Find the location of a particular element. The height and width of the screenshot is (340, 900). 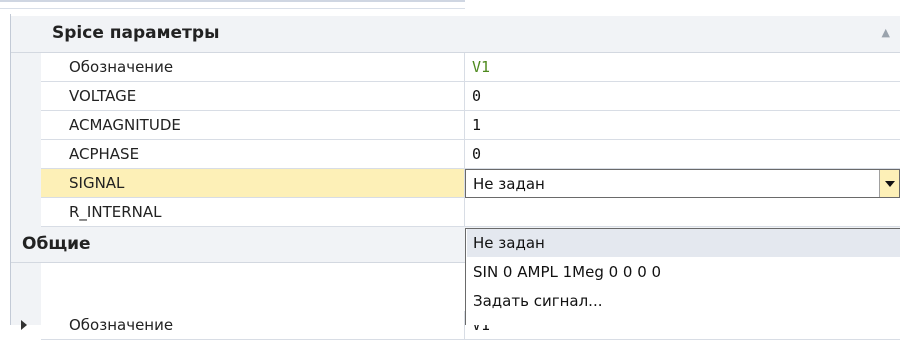

property-row-oboznachenie: Обозначение V1 is located at coordinates (470, 67).